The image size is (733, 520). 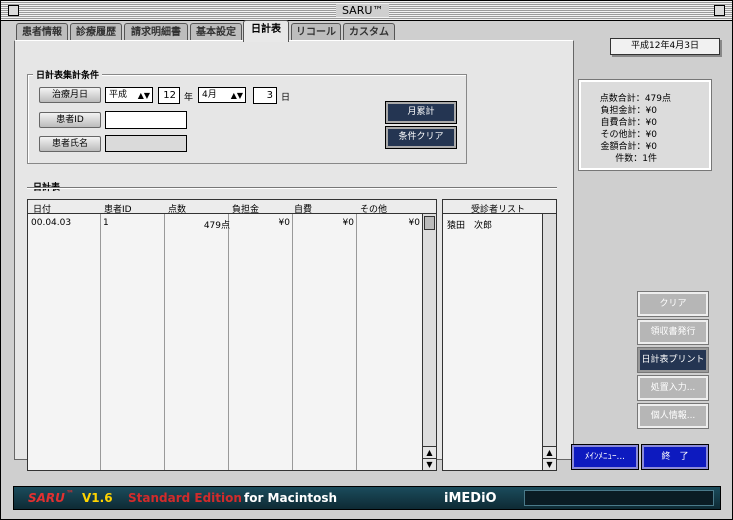 I want to click on monthly-total-button: 月累計, so click(x=421, y=112).